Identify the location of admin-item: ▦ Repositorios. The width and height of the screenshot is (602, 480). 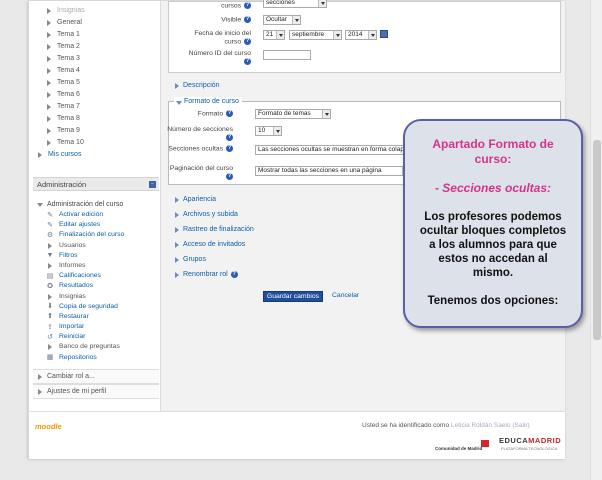
(96, 358).